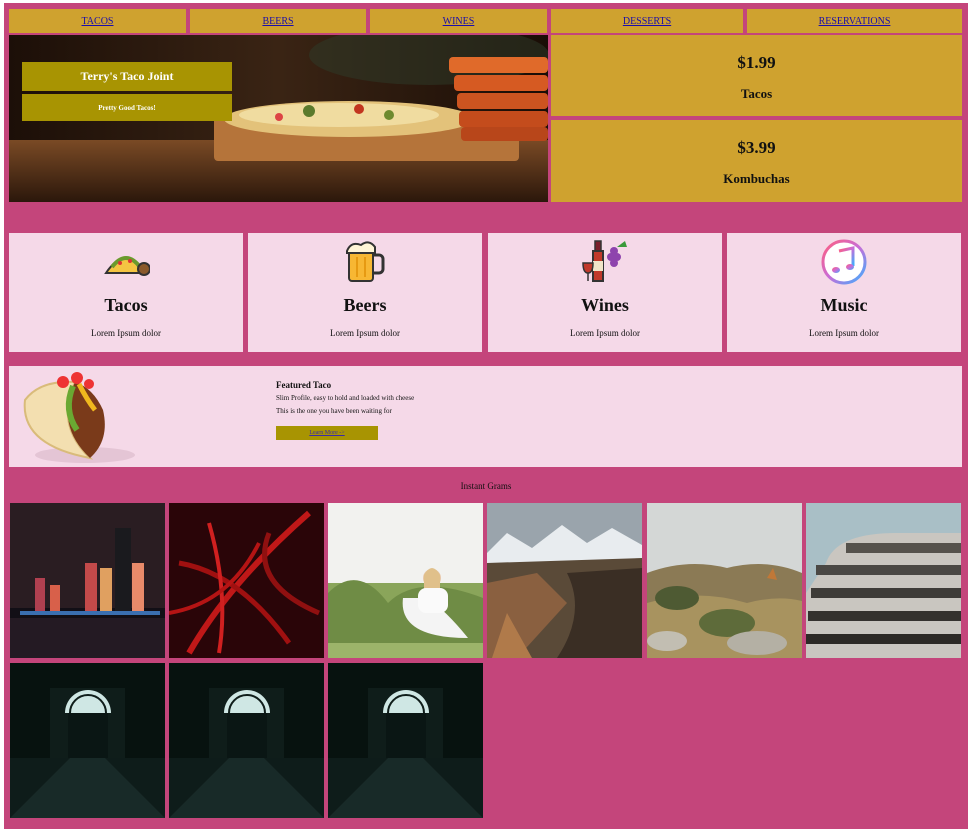  I want to click on nav-link: BEERS, so click(277, 21).